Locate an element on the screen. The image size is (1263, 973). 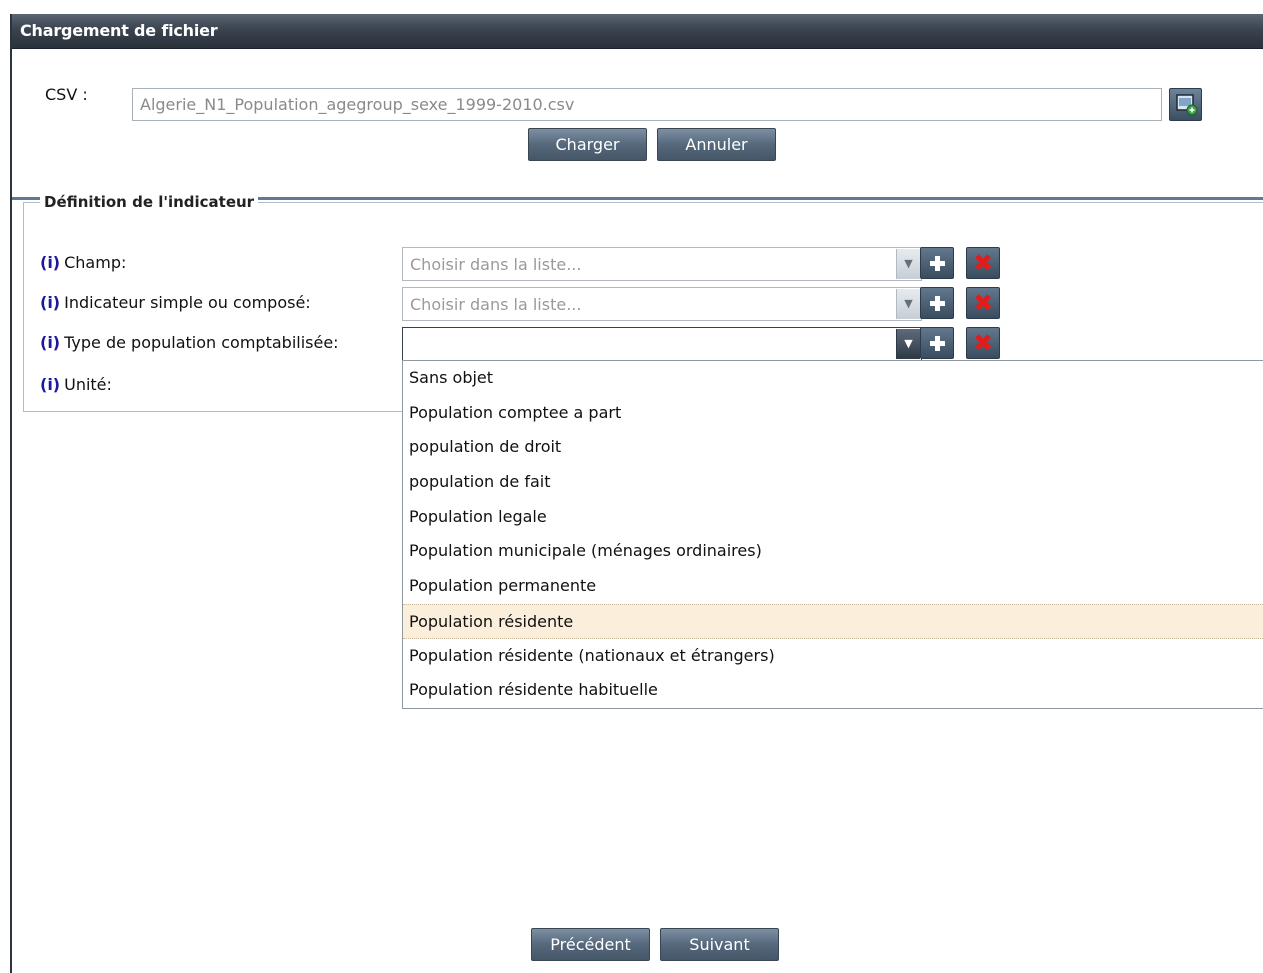
type-population-add-button is located at coordinates (937, 343).